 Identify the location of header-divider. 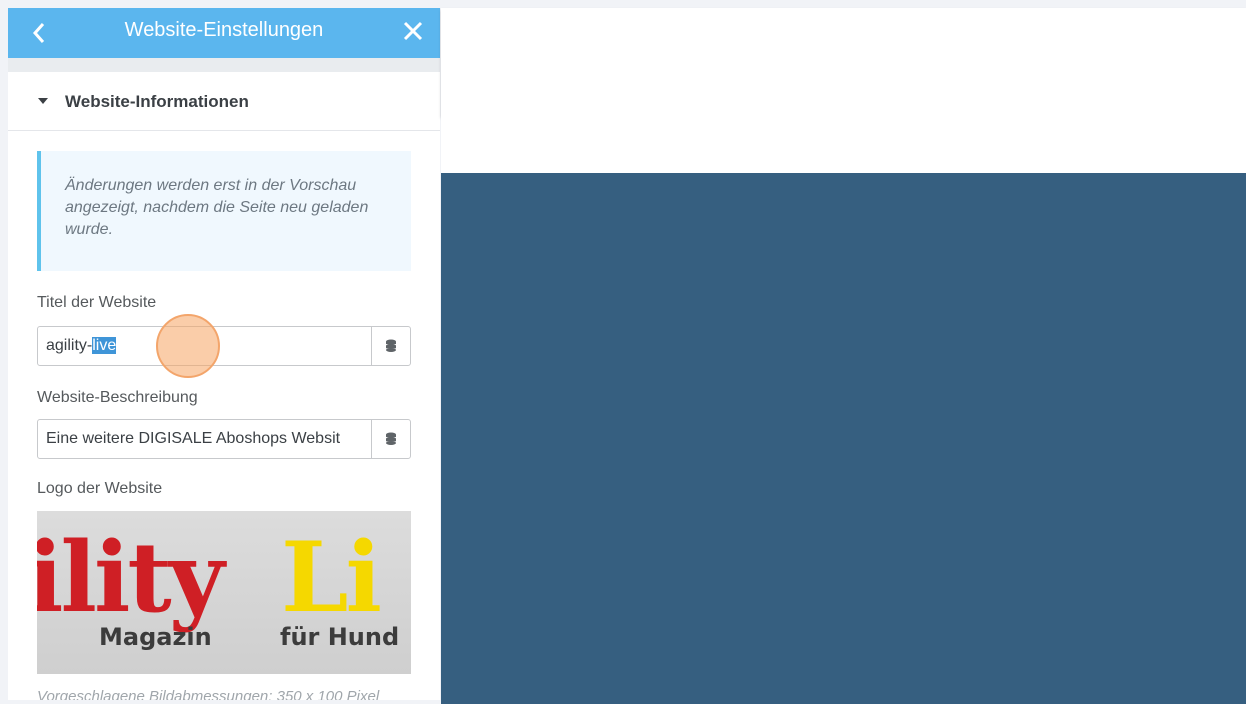
(224, 65).